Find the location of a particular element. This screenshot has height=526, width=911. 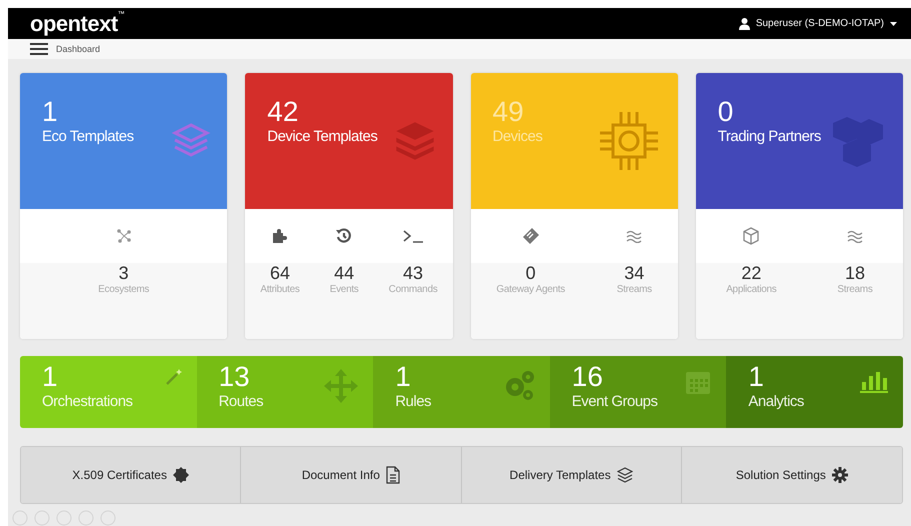

tile-label: Orchestrations is located at coordinates (87, 401).